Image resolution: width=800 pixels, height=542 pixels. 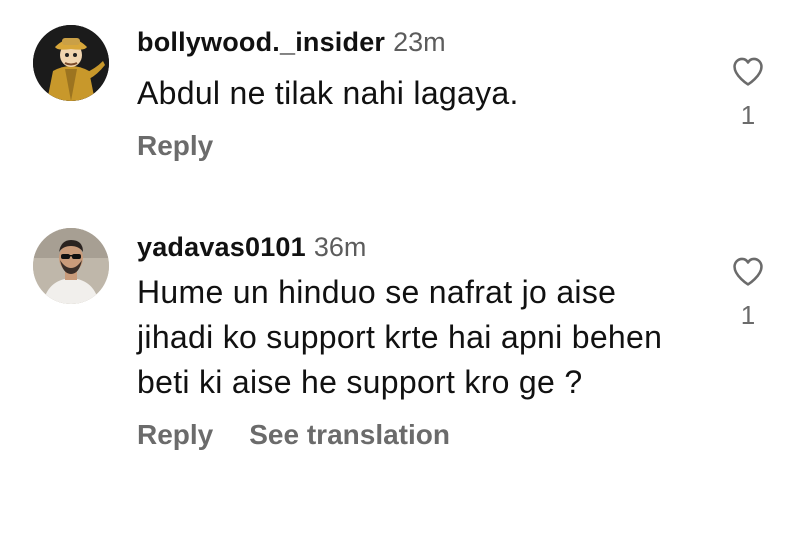 I want to click on username-link: bollywood._insider, so click(x=261, y=42).